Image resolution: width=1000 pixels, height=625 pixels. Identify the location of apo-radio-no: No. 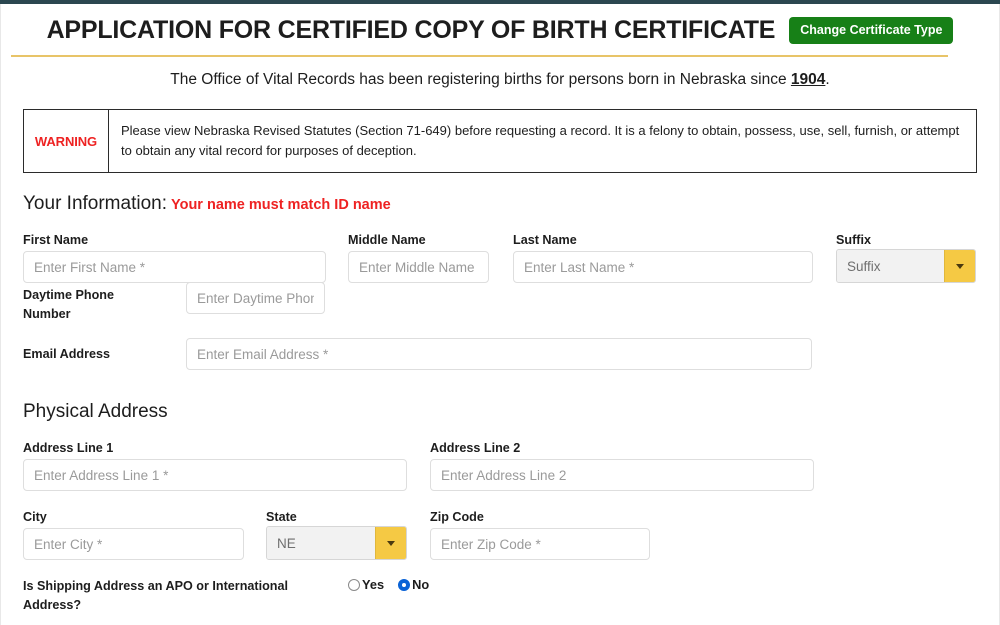
(413, 584).